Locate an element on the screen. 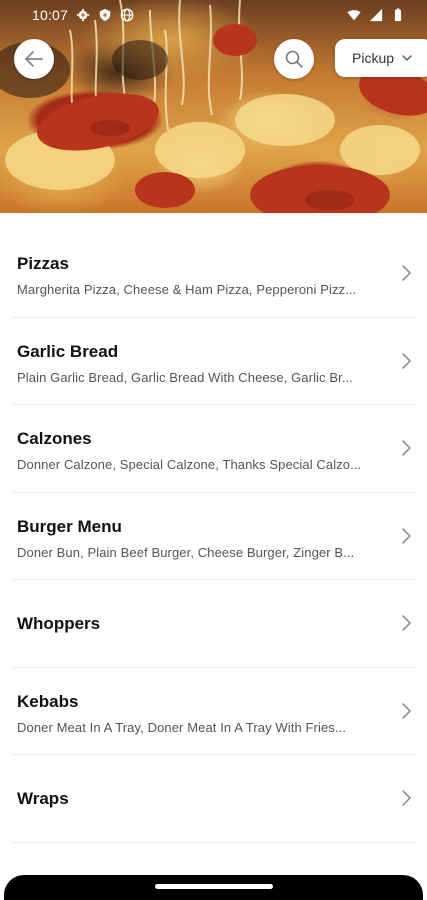 Image resolution: width=427 pixels, height=900 pixels. search-icon is located at coordinates (294, 59).